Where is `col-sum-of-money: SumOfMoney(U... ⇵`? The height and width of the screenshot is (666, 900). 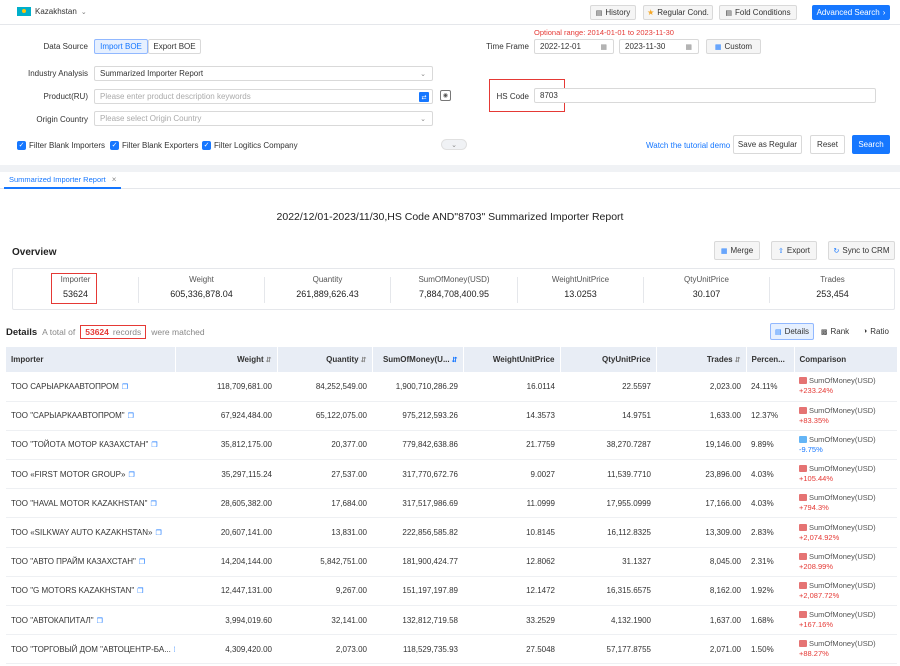 col-sum-of-money: SumOfMoney(U... ⇵ is located at coordinates (418, 359).